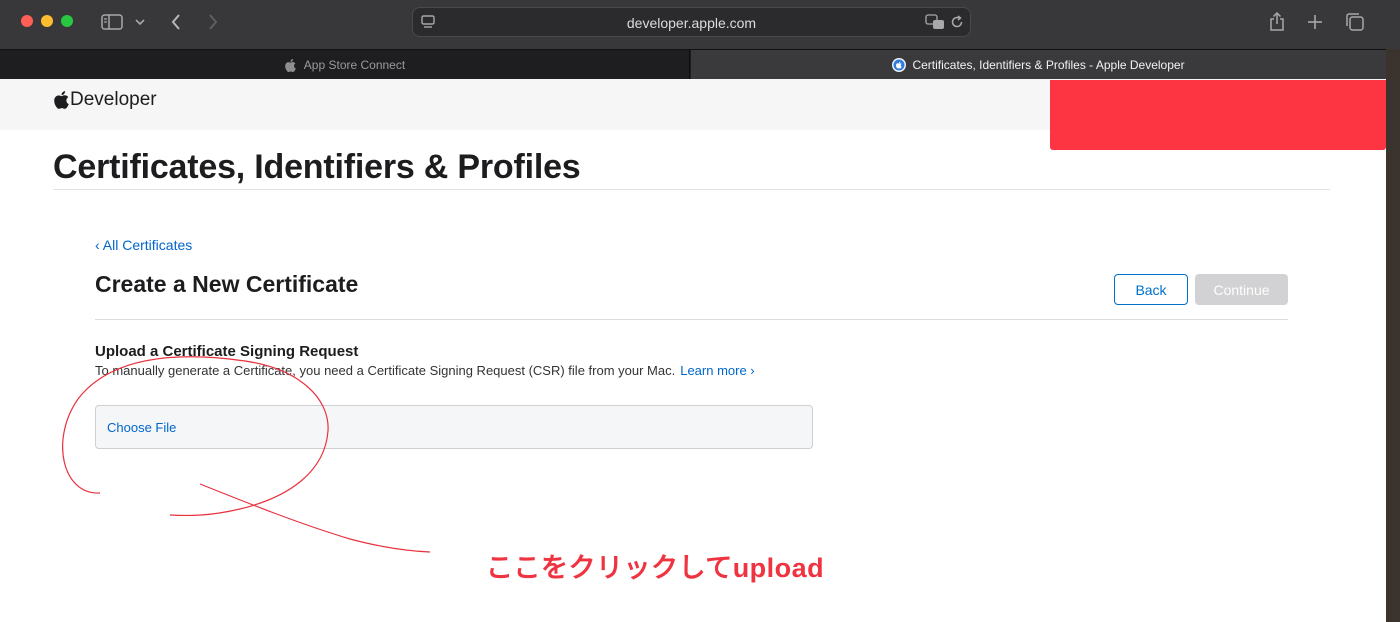 The width and height of the screenshot is (1400, 622). Describe the element at coordinates (291, 65) in the screenshot. I see `apple-logo-icon` at that location.